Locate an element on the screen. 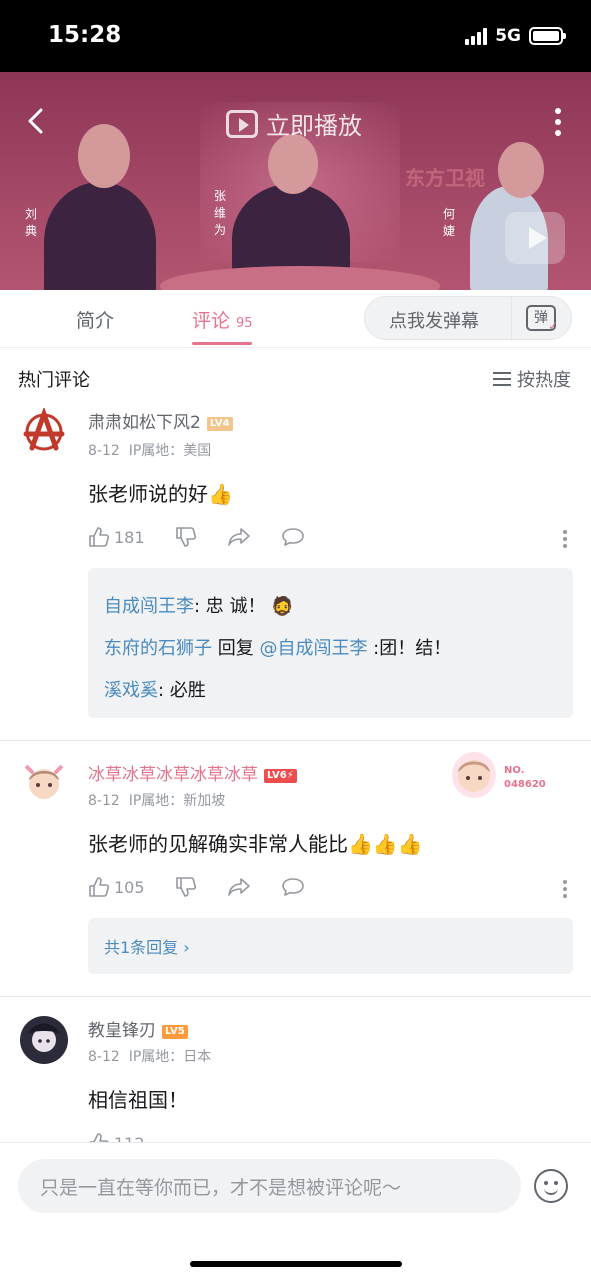  comment-actions: 181 is located at coordinates (196, 537).